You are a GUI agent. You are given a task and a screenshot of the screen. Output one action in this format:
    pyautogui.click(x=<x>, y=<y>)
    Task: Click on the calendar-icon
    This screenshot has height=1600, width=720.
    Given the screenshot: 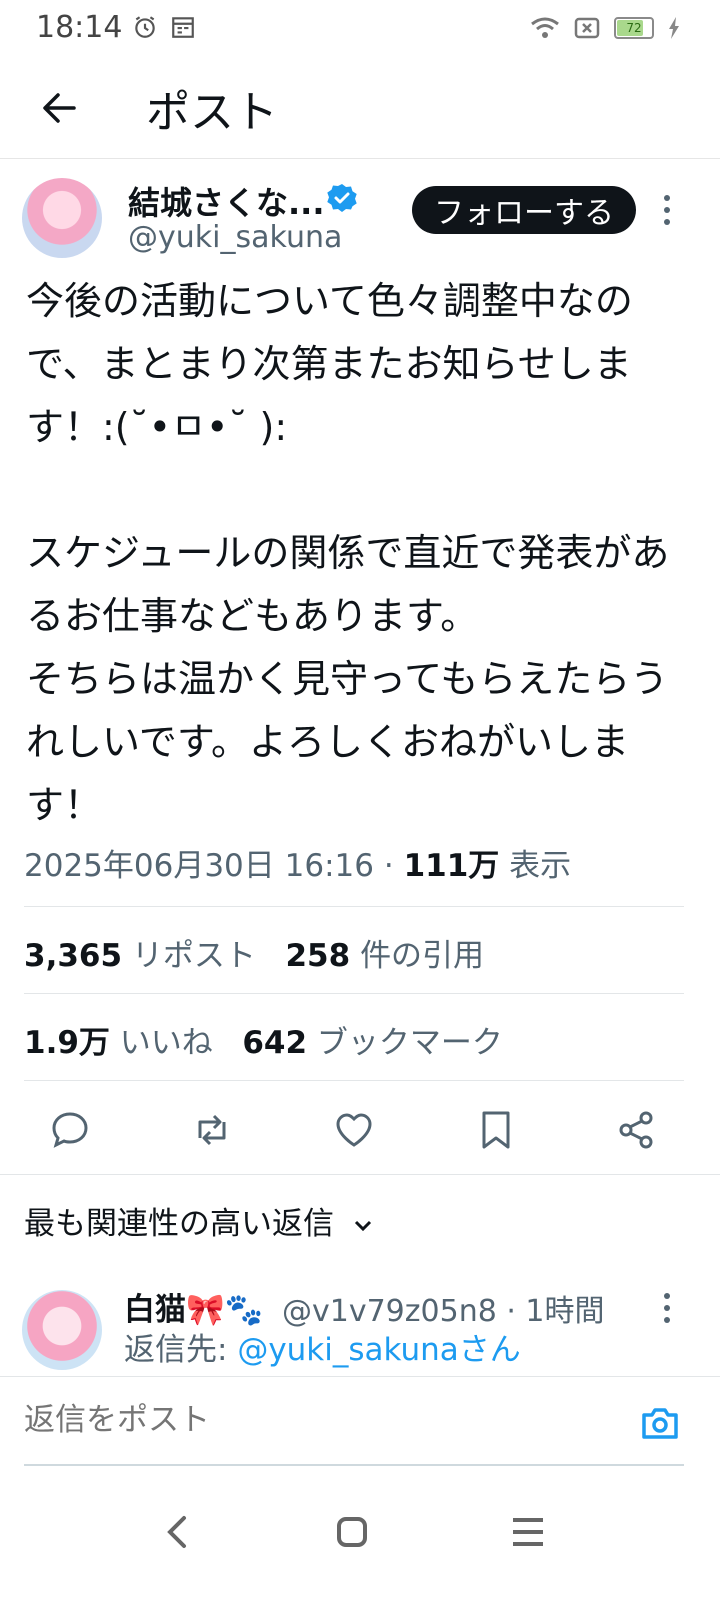 What is the action you would take?
    pyautogui.click(x=183, y=27)
    